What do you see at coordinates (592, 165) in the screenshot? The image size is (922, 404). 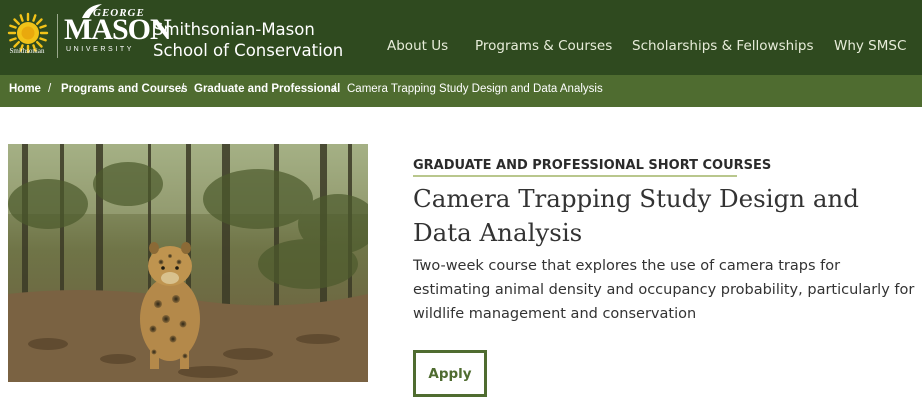 I see `course-category-eyebrow: GRADUATE AND PROFESSIONAL SHORT COURSES` at bounding box center [592, 165].